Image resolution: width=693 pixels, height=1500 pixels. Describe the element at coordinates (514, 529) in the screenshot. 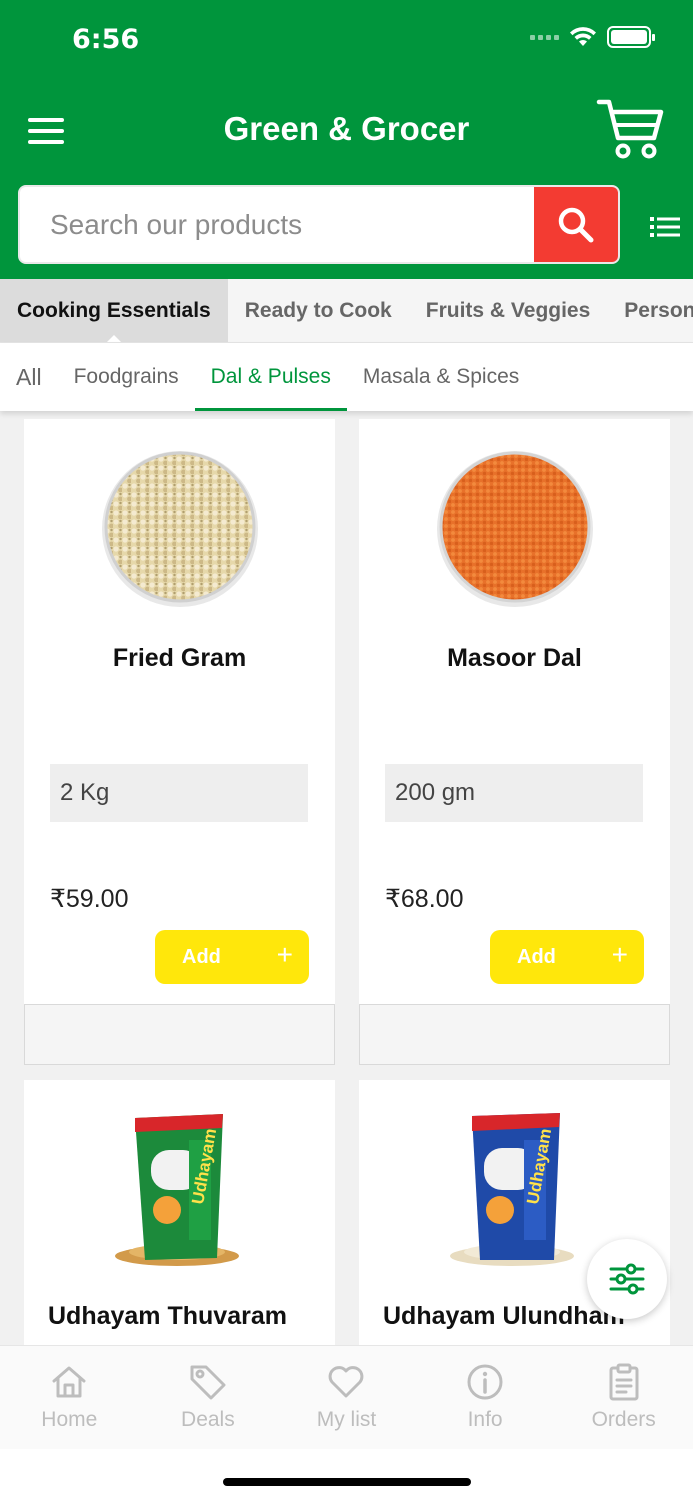

I see `masoor-dal-bowl-image` at that location.